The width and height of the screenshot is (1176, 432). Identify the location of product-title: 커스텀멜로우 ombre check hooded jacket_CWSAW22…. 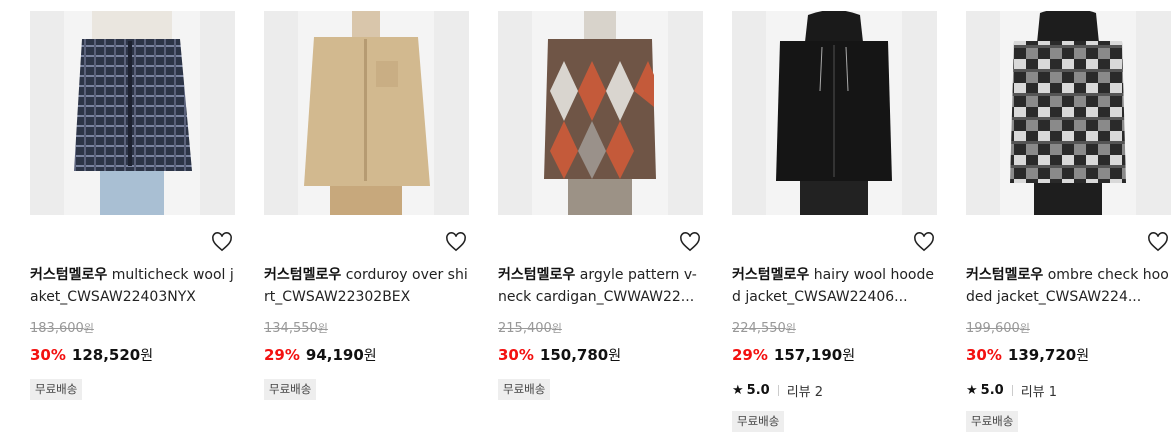
(1068, 286).